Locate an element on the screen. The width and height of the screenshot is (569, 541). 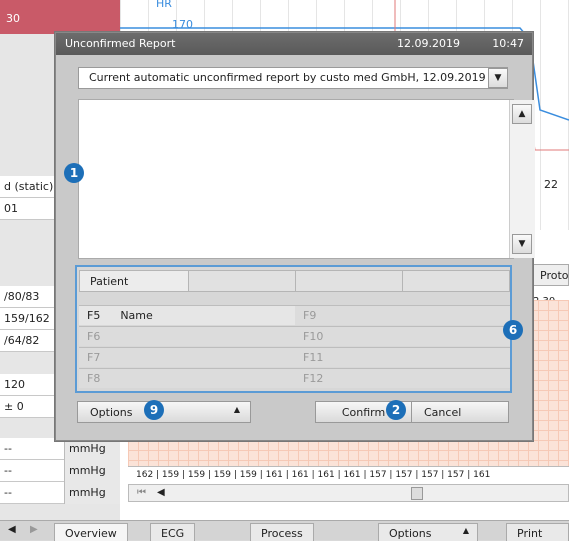
tab-patient: Patient is located at coordinates (134, 281).